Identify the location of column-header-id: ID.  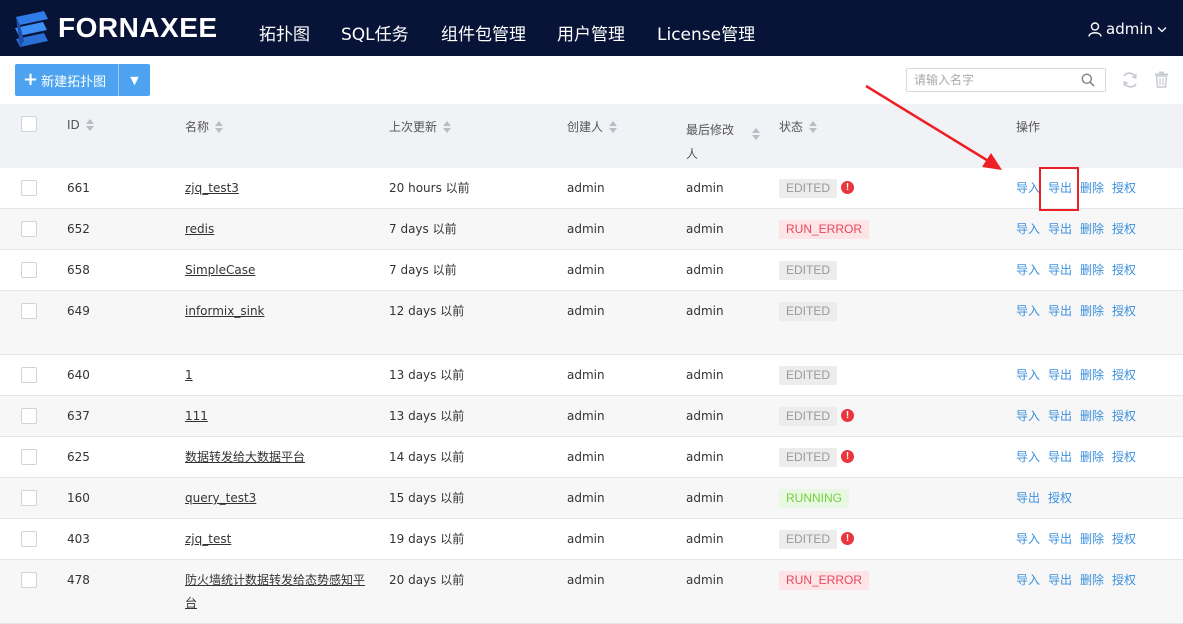
(80, 125).